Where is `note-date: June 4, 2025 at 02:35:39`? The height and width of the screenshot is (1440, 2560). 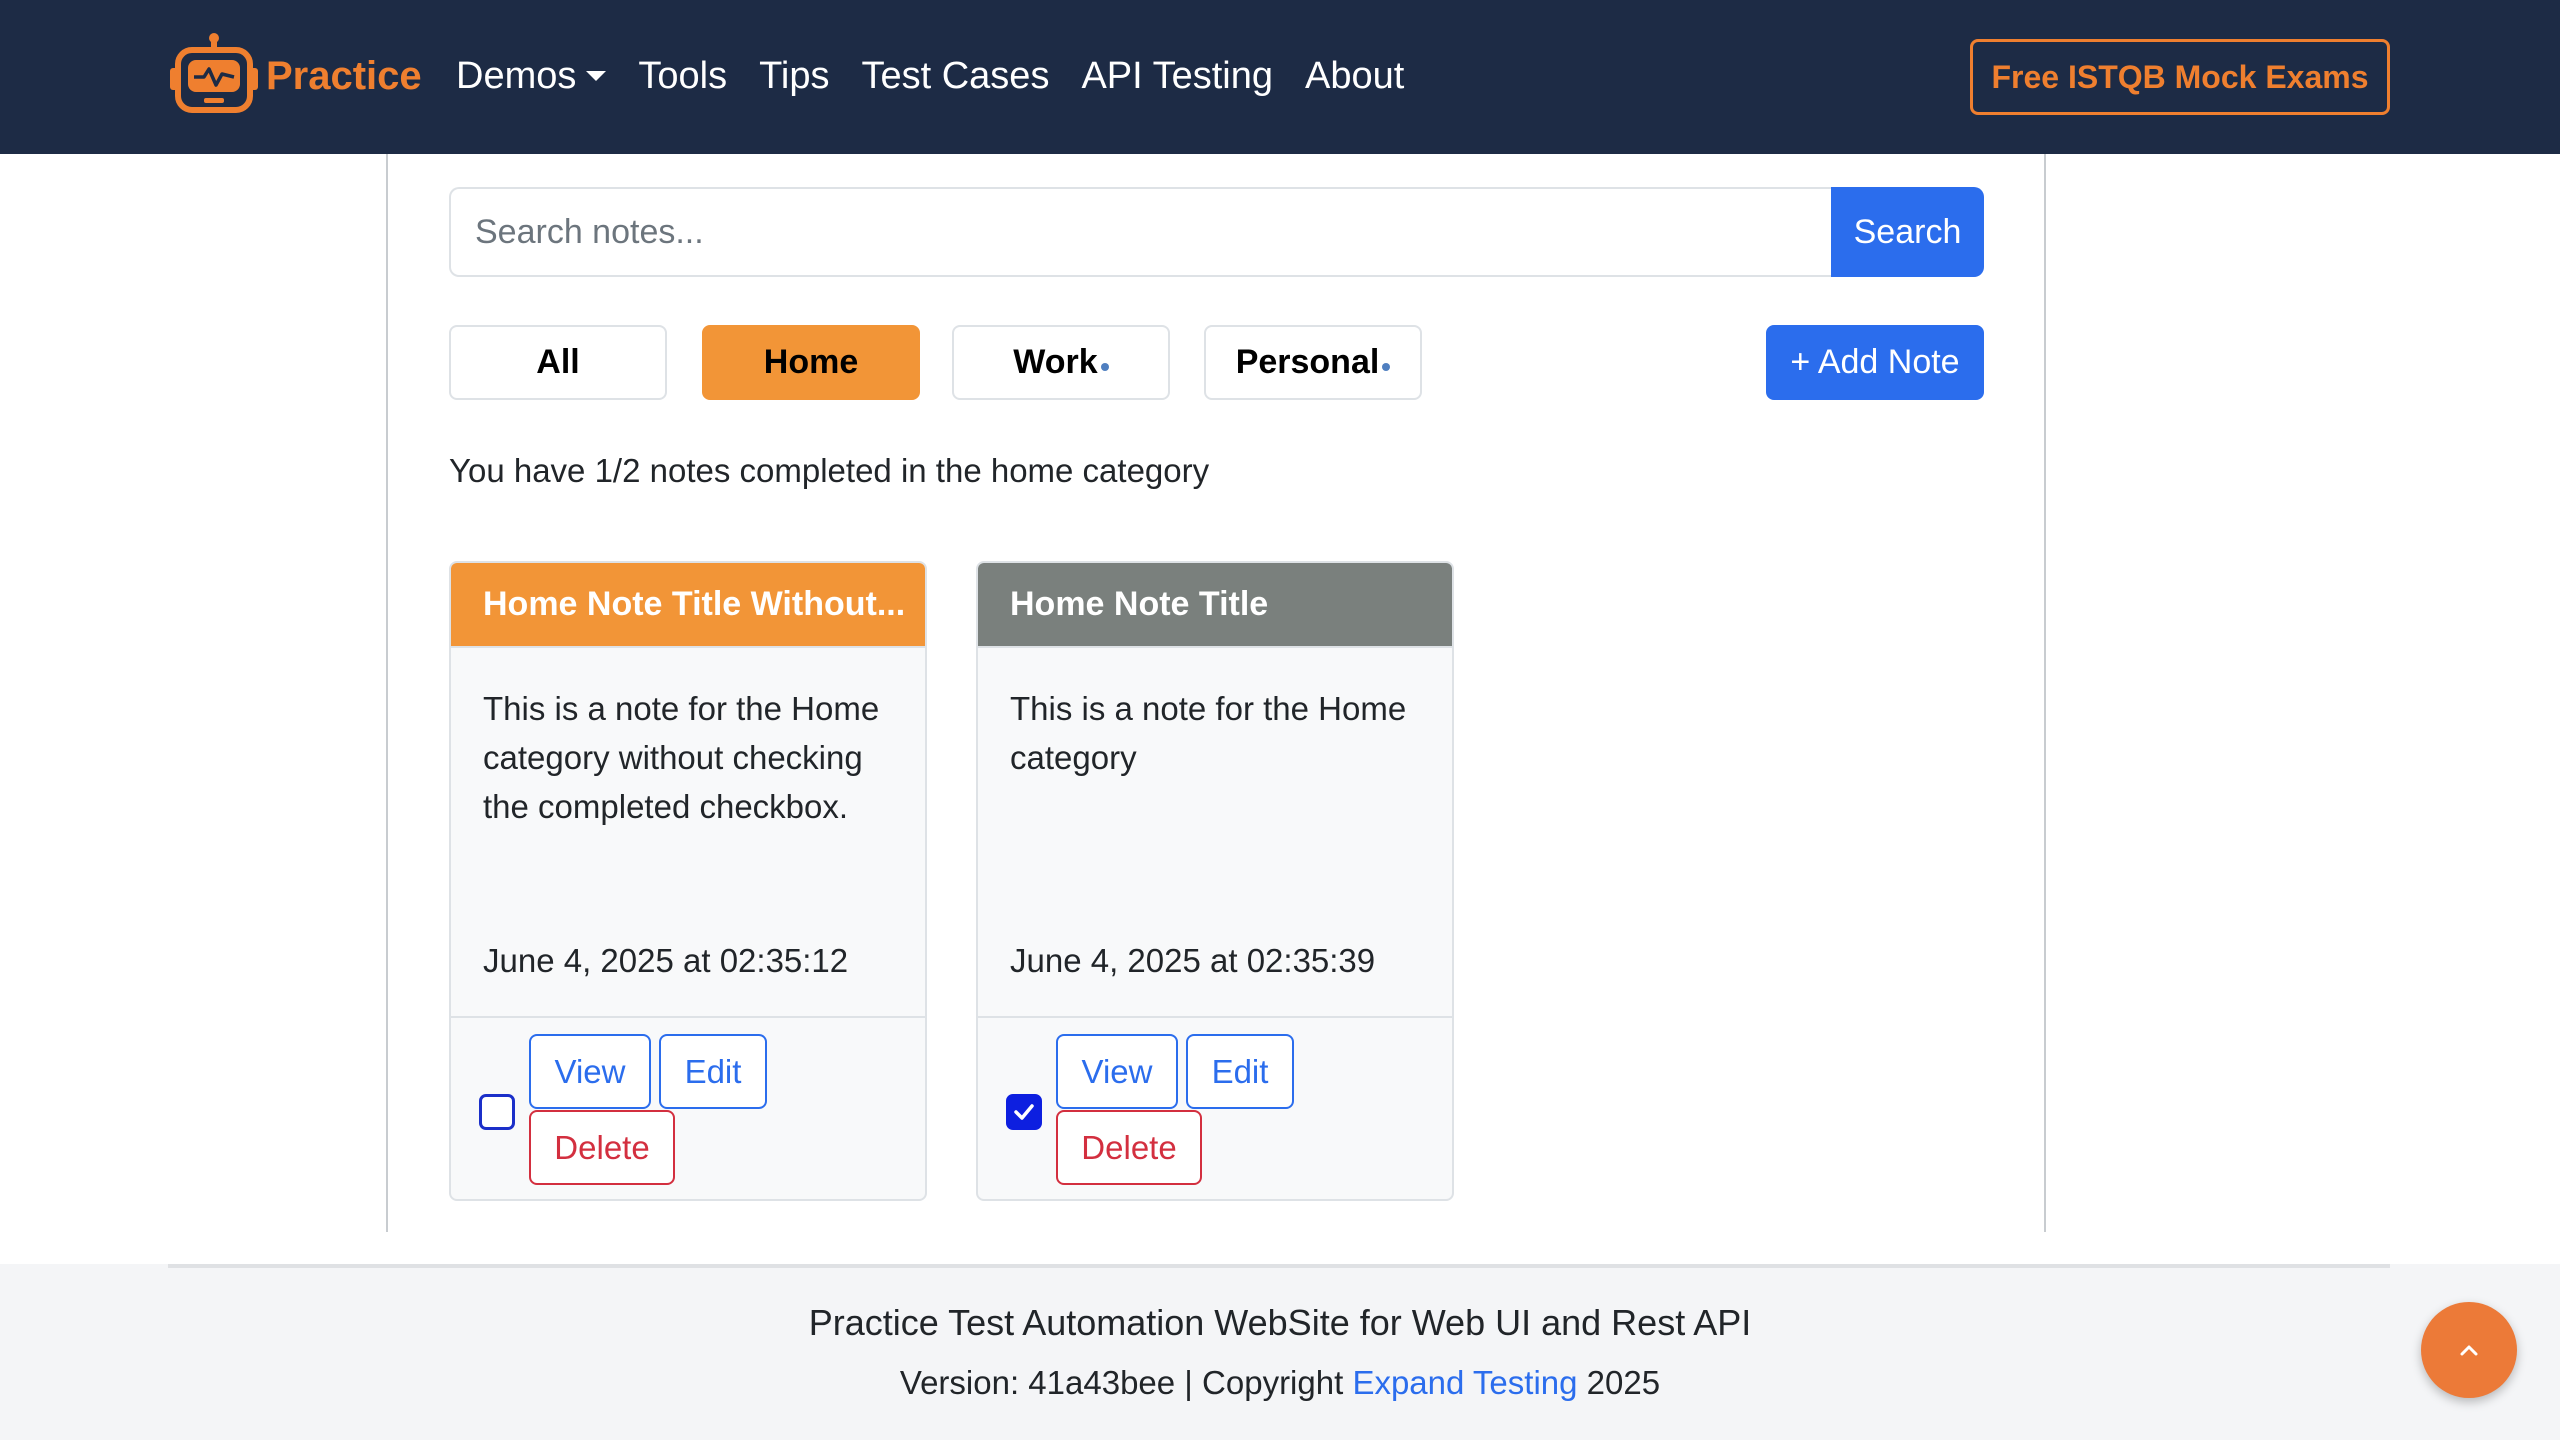
note-date: June 4, 2025 at 02:35:39 is located at coordinates (1193, 960).